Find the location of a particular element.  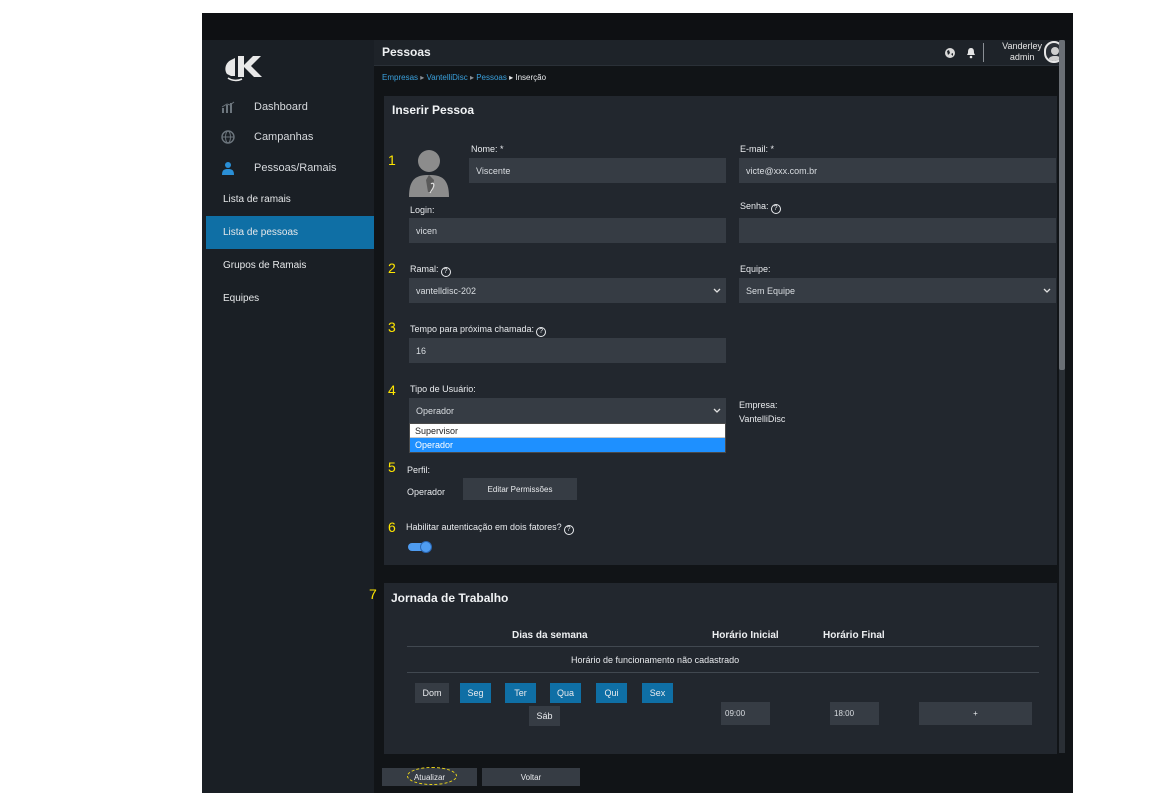

day-qua: Qua is located at coordinates (565, 693).